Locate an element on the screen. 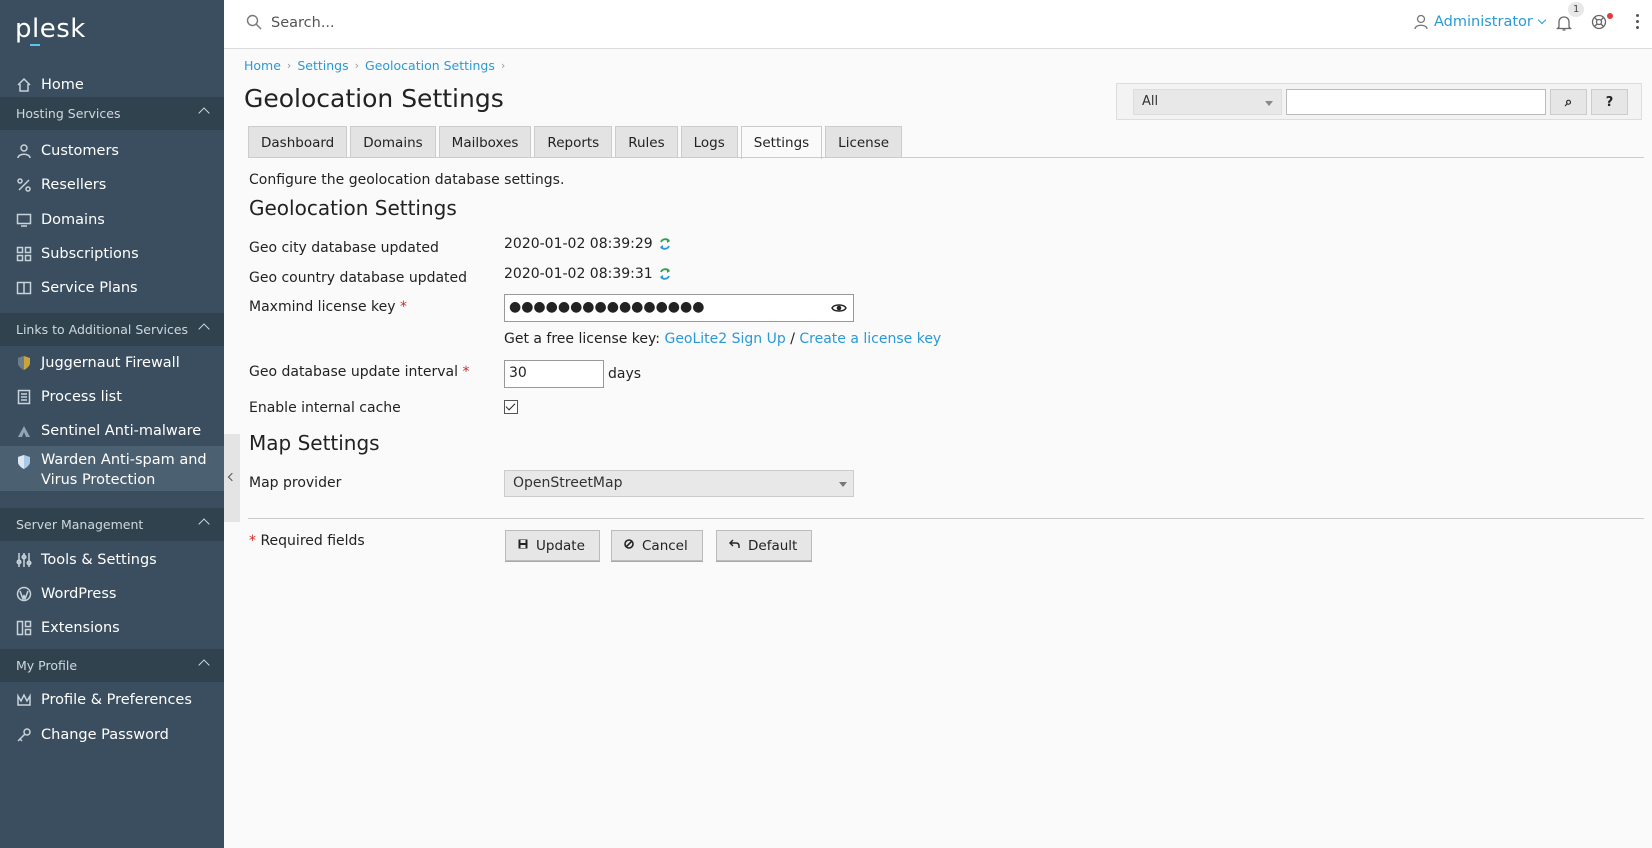 The width and height of the screenshot is (1652, 848). internal-cache-label: Enable internal cache is located at coordinates (325, 408).